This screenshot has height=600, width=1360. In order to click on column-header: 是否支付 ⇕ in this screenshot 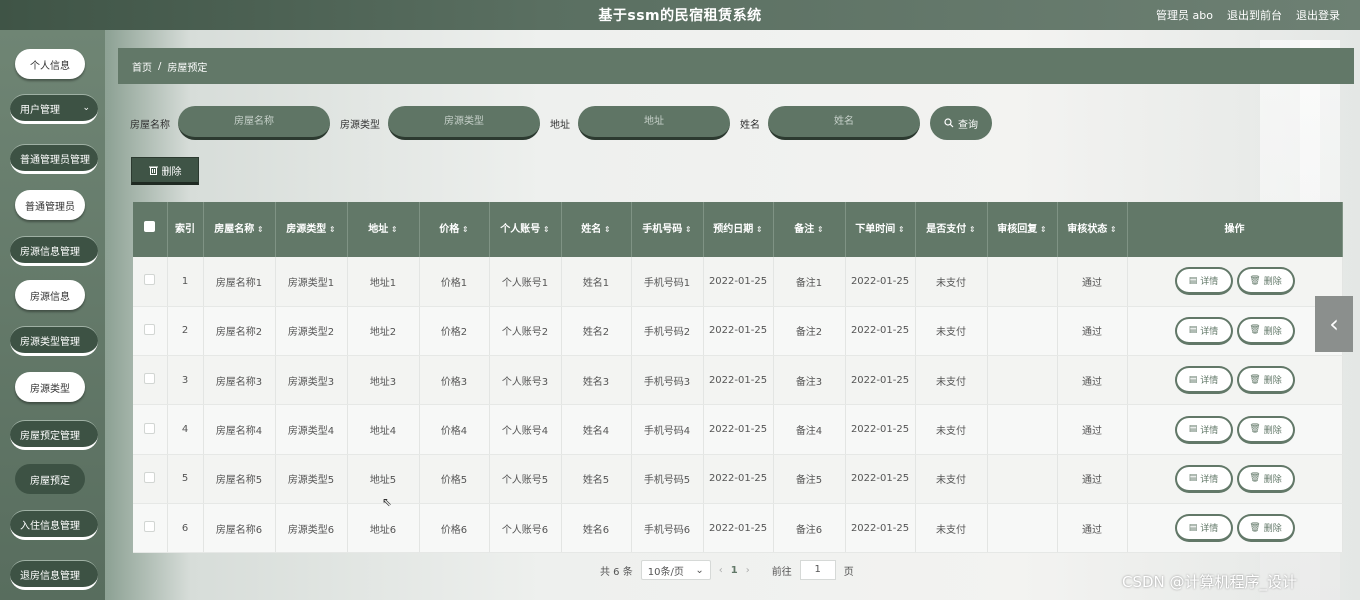, I will do `click(951, 229)`.